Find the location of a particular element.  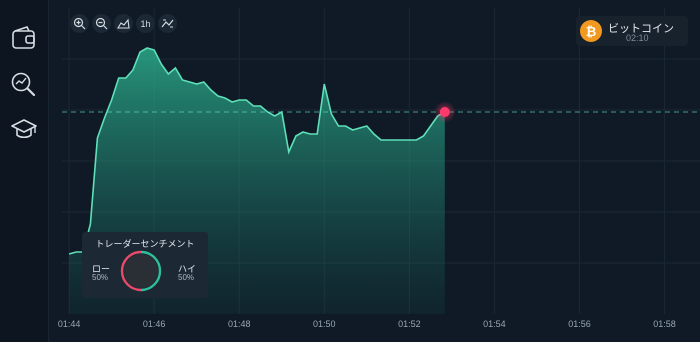

sentiment-gauge-center is located at coordinates (141, 271).